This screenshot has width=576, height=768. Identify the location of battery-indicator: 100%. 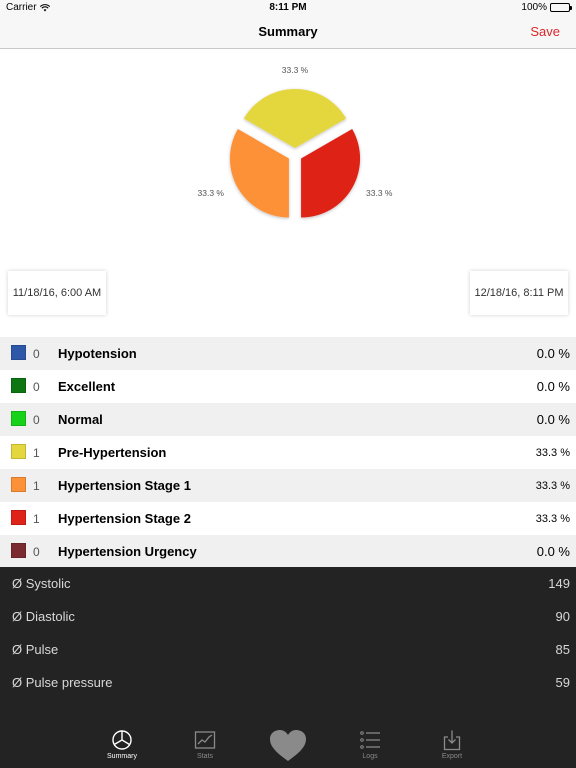
(546, 7).